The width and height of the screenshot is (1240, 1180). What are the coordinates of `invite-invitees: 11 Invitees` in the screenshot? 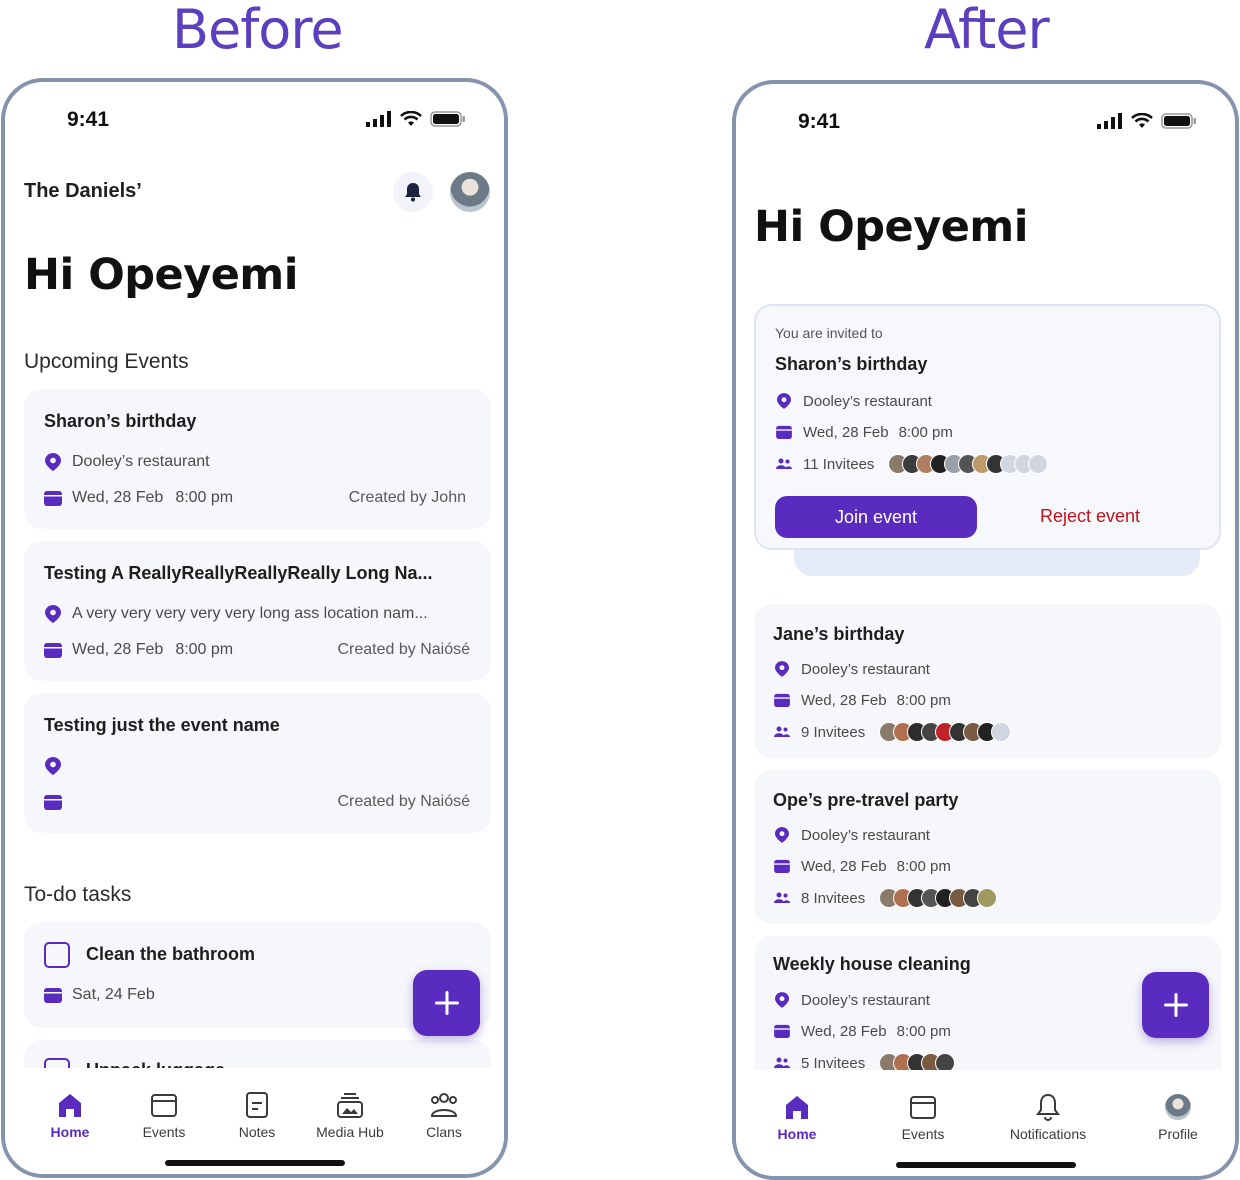 It's located at (839, 464).